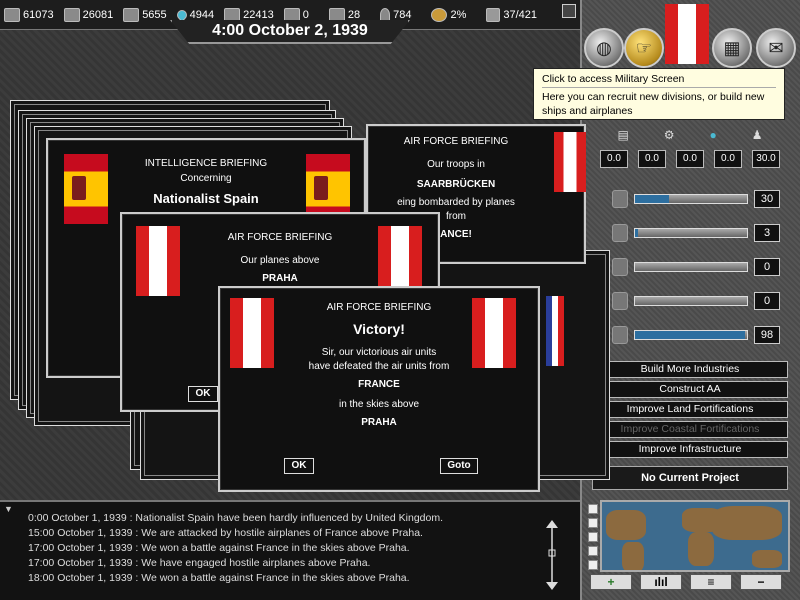  I want to click on country-flag, so click(687, 34).